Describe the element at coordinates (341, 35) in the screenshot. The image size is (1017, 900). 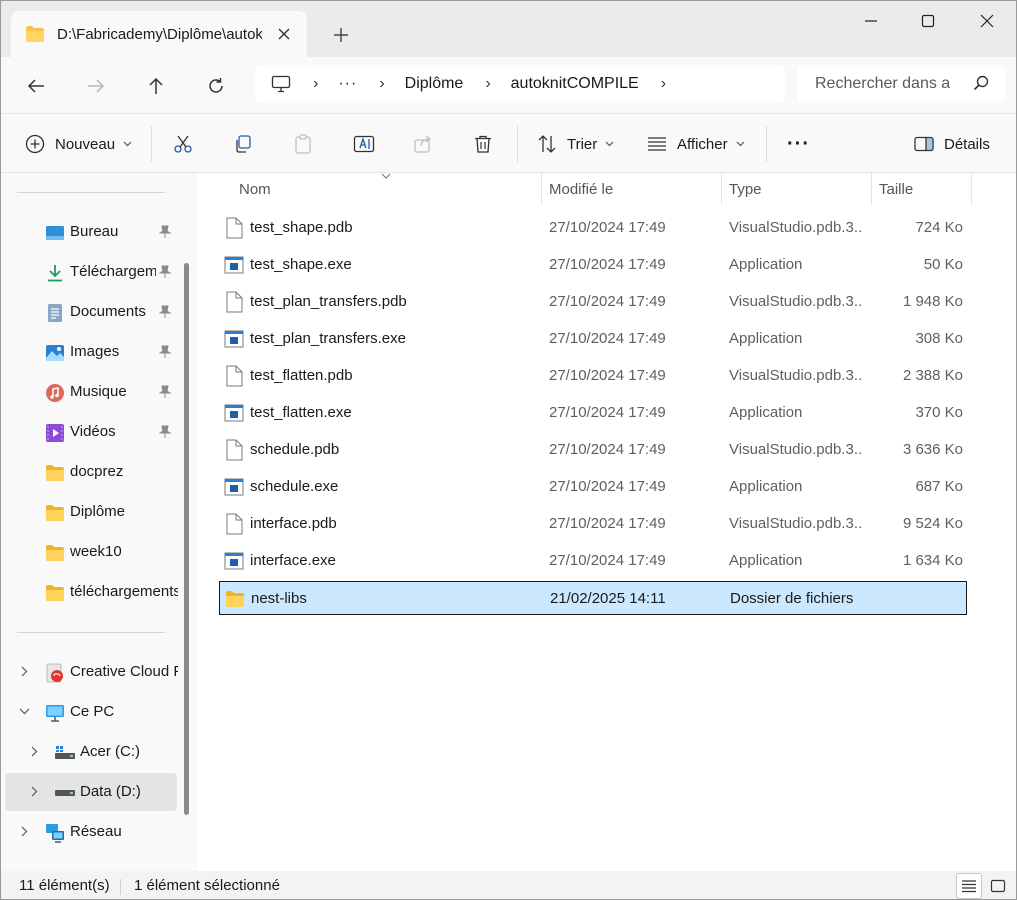
I see `new-tab-icon` at that location.